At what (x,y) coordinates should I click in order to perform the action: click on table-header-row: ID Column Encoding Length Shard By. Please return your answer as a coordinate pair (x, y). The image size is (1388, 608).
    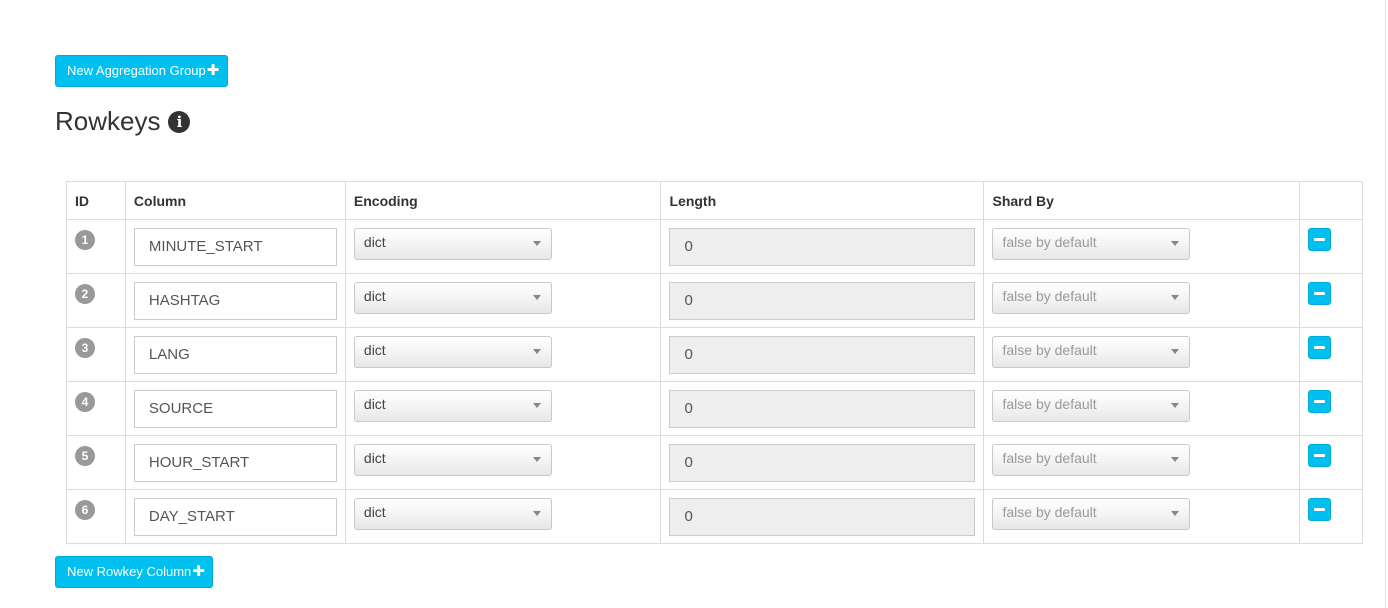
    Looking at the image, I should click on (714, 200).